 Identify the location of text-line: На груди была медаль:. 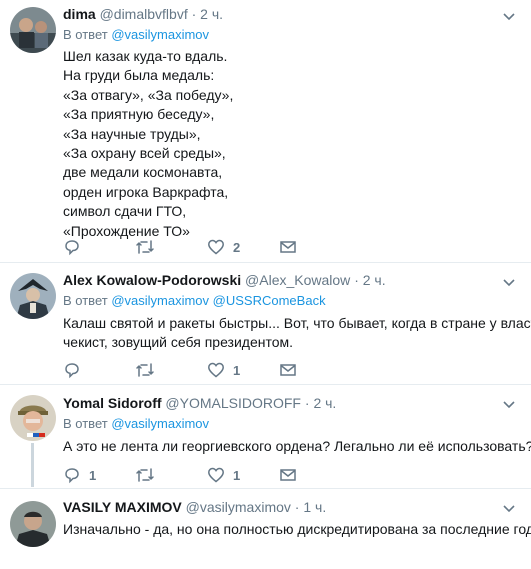
(139, 75).